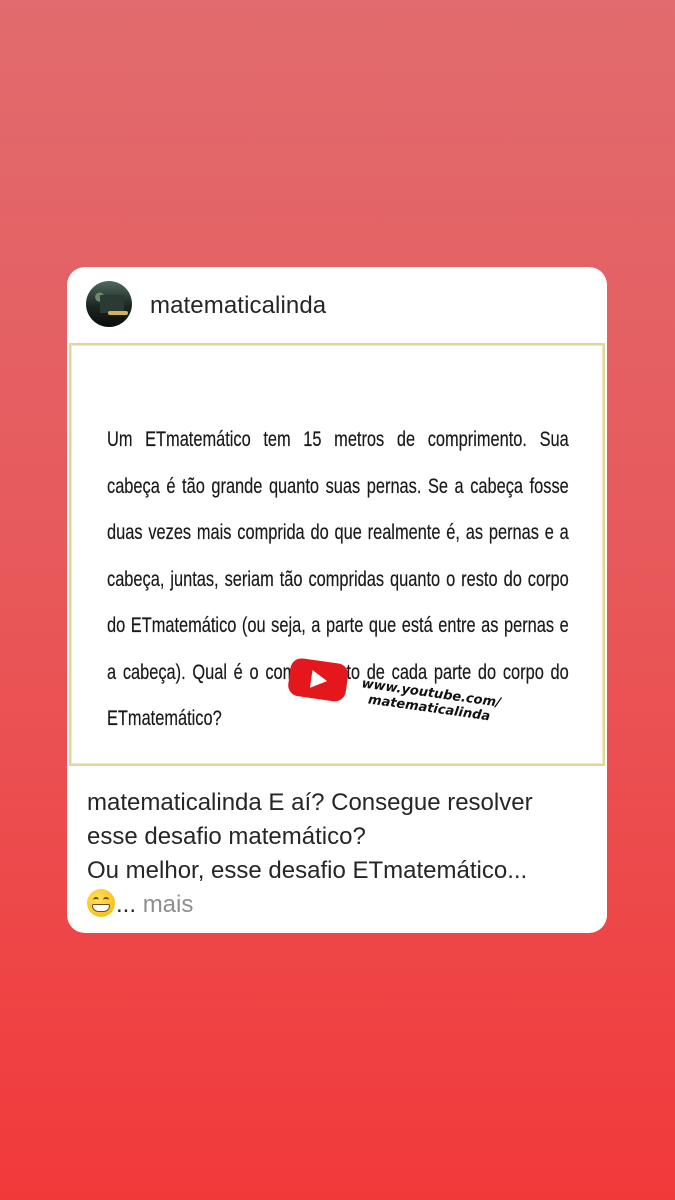 Image resolution: width=675 pixels, height=1200 pixels. I want to click on youtube-icon, so click(318, 680).